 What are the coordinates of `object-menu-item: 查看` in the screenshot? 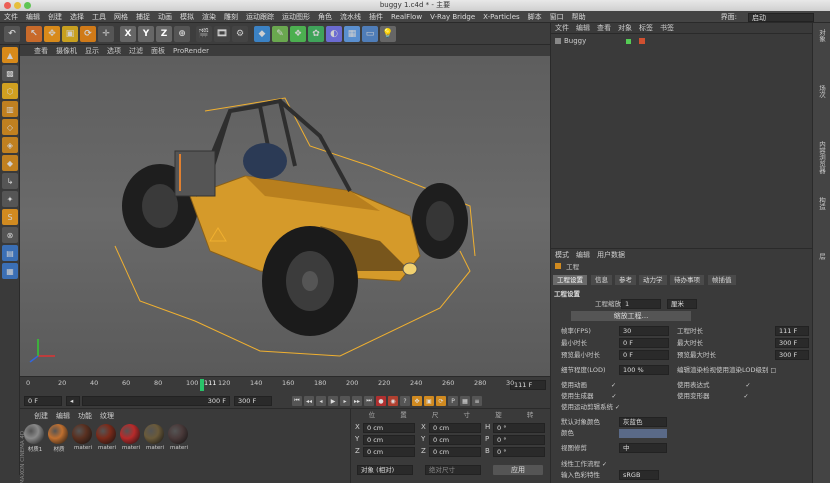 It's located at (604, 28).